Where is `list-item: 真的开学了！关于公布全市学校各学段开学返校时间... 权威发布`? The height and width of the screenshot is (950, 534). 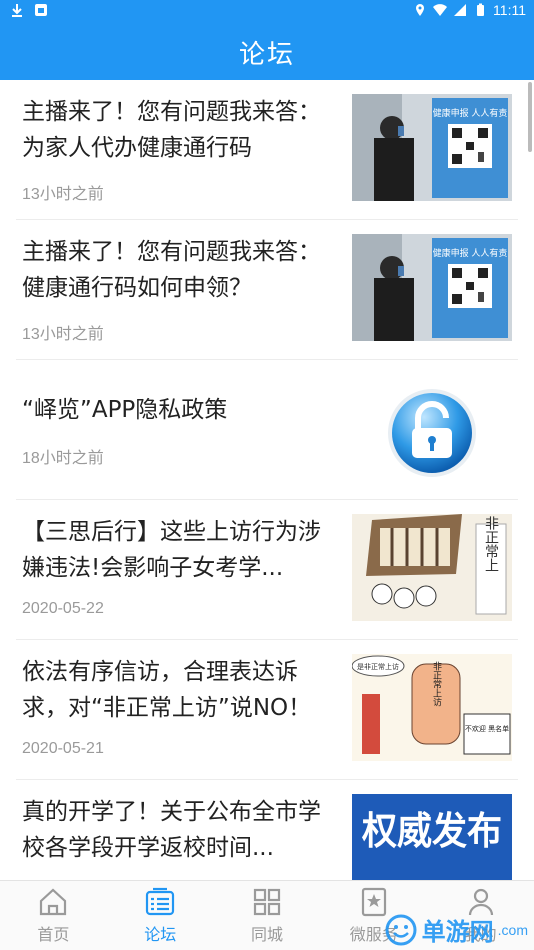 list-item: 真的开学了！关于公布全市学校各学段开学返校时间... 权威发布 is located at coordinates (267, 830).